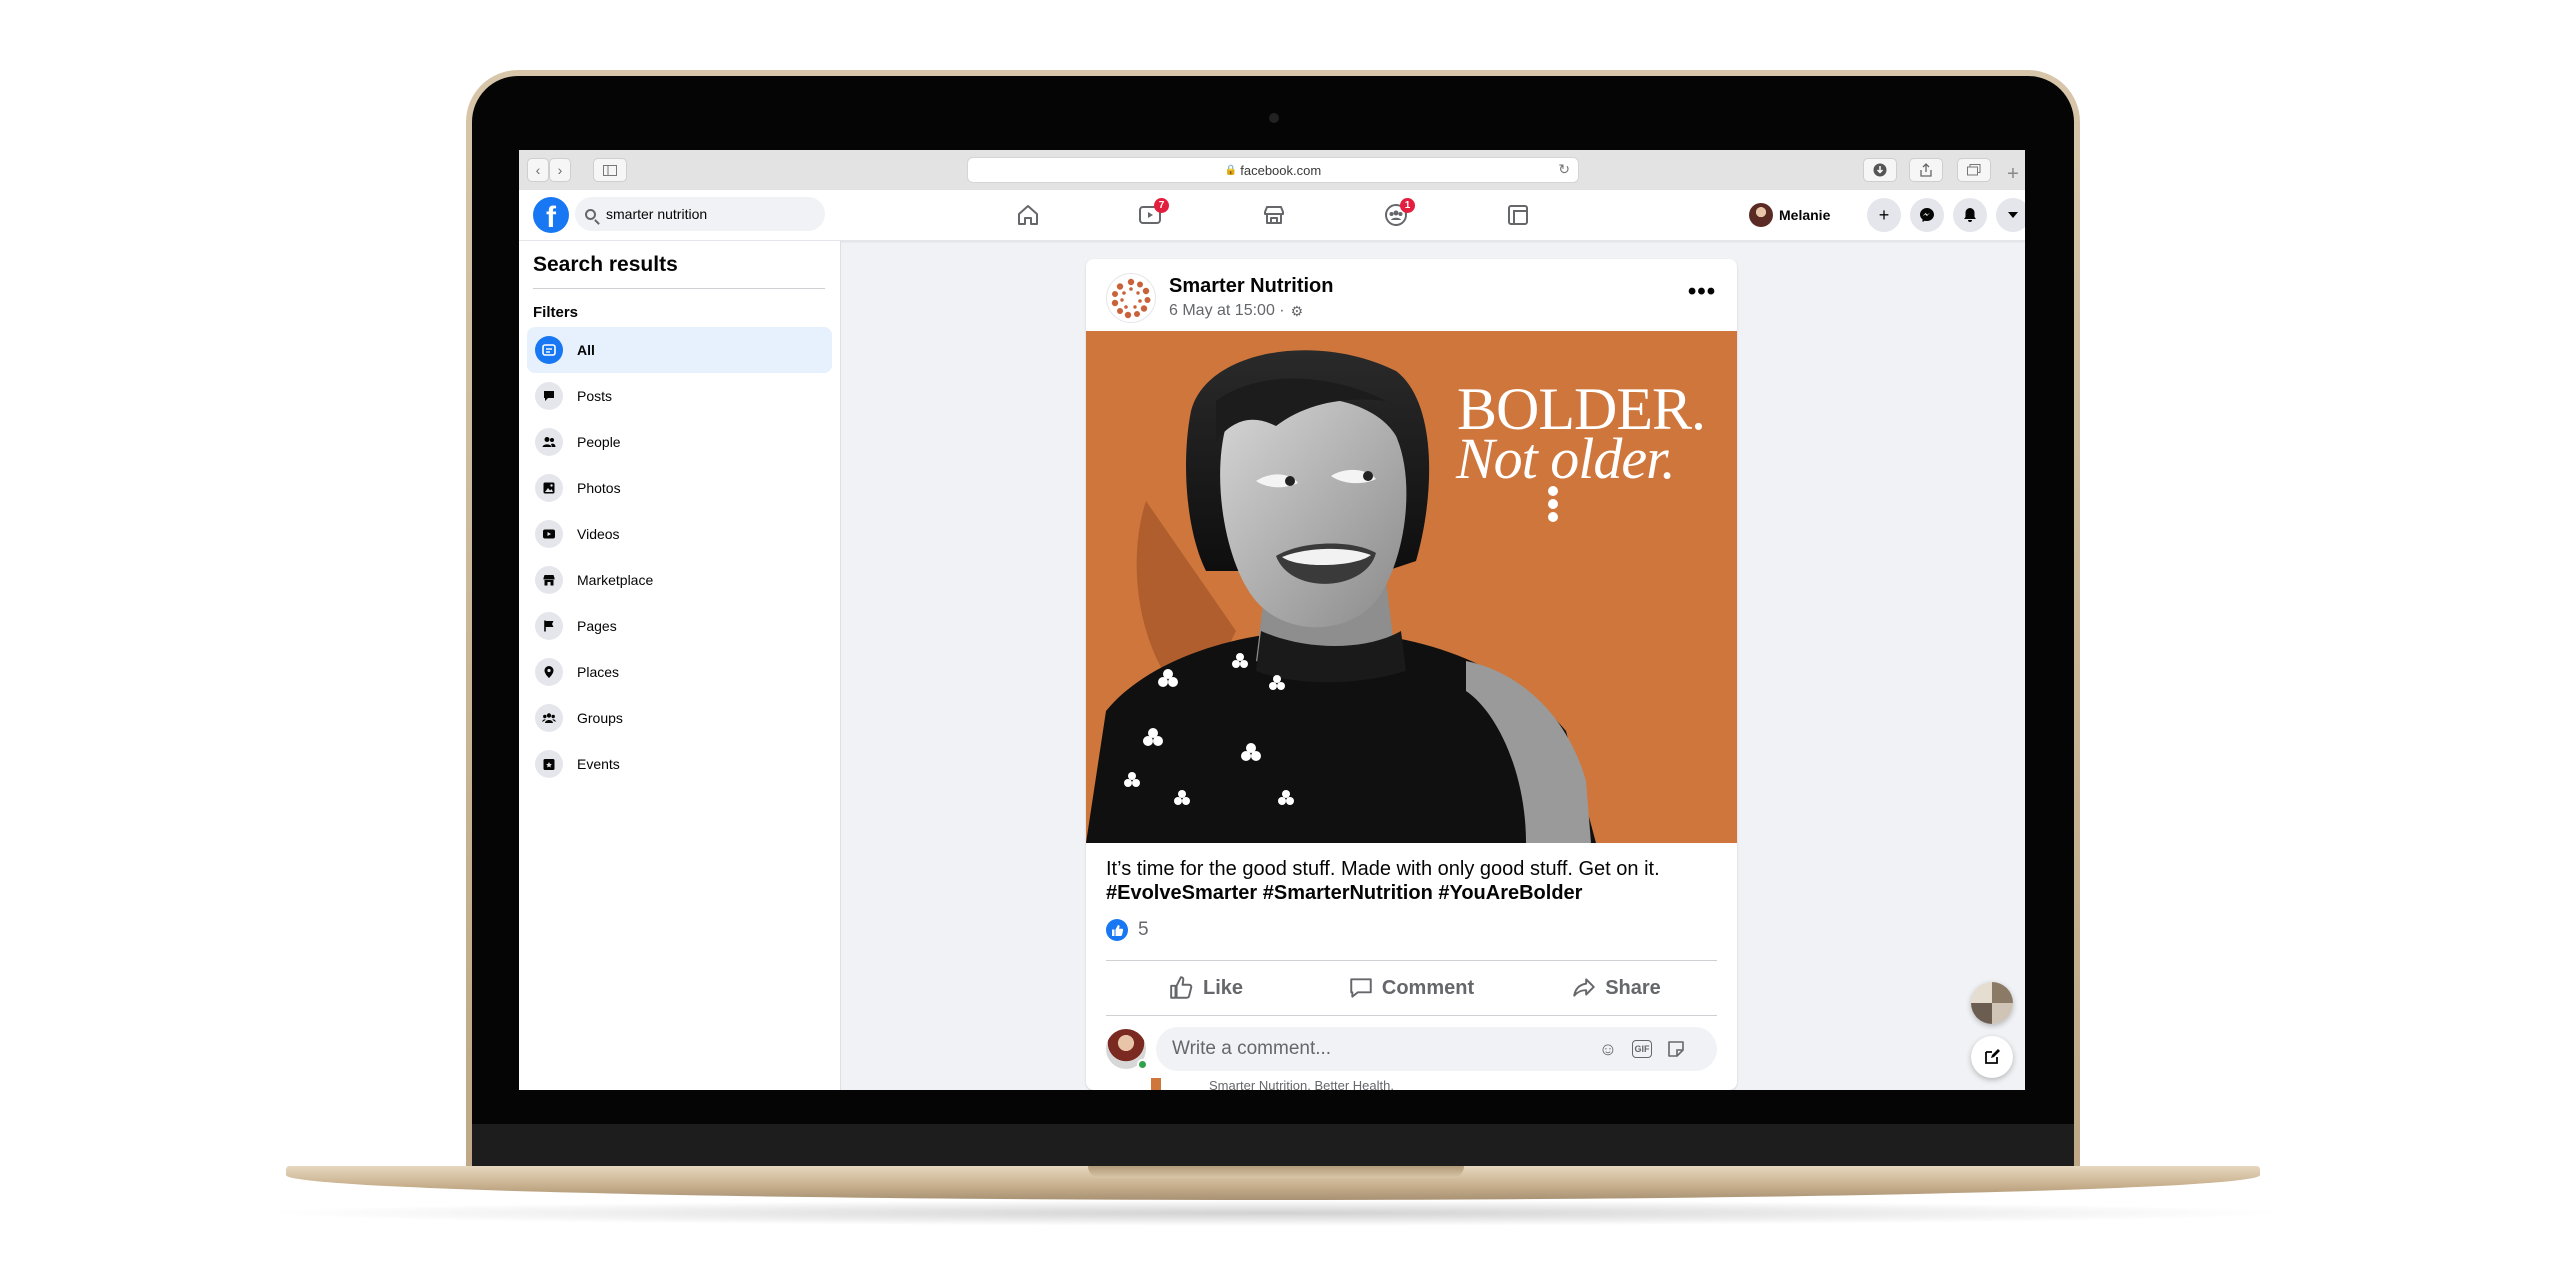  I want to click on share-button: Share, so click(1616, 988).